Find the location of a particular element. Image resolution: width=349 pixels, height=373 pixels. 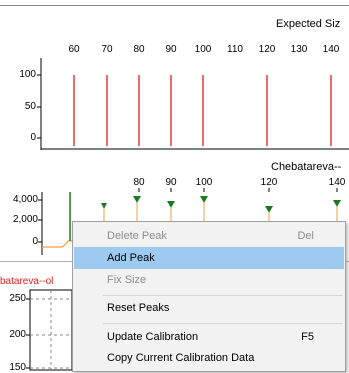

menu-item-shortcut: F5 is located at coordinates (307, 337).